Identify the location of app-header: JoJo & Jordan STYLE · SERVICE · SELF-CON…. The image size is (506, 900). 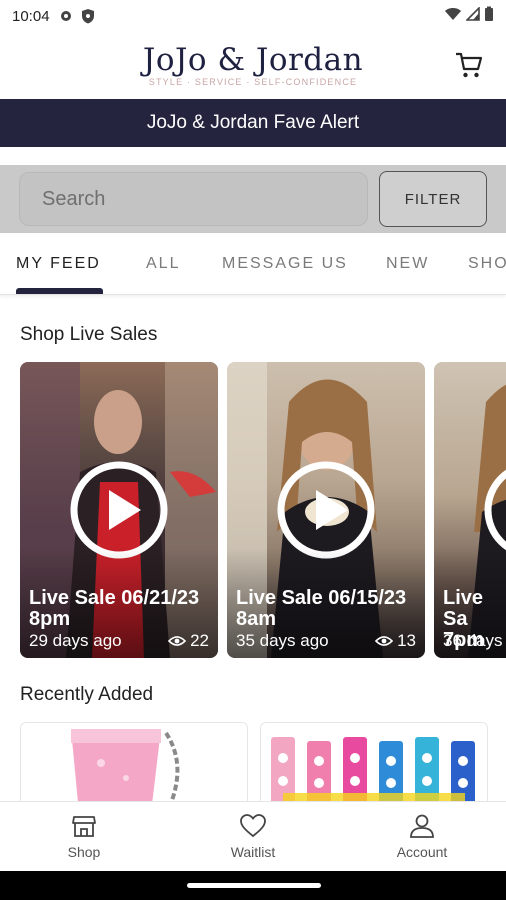
(253, 65).